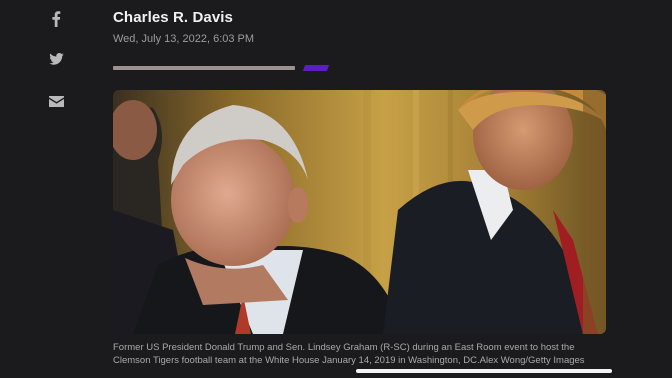 Image resolution: width=672 pixels, height=378 pixels. I want to click on email-icon, so click(56, 101).